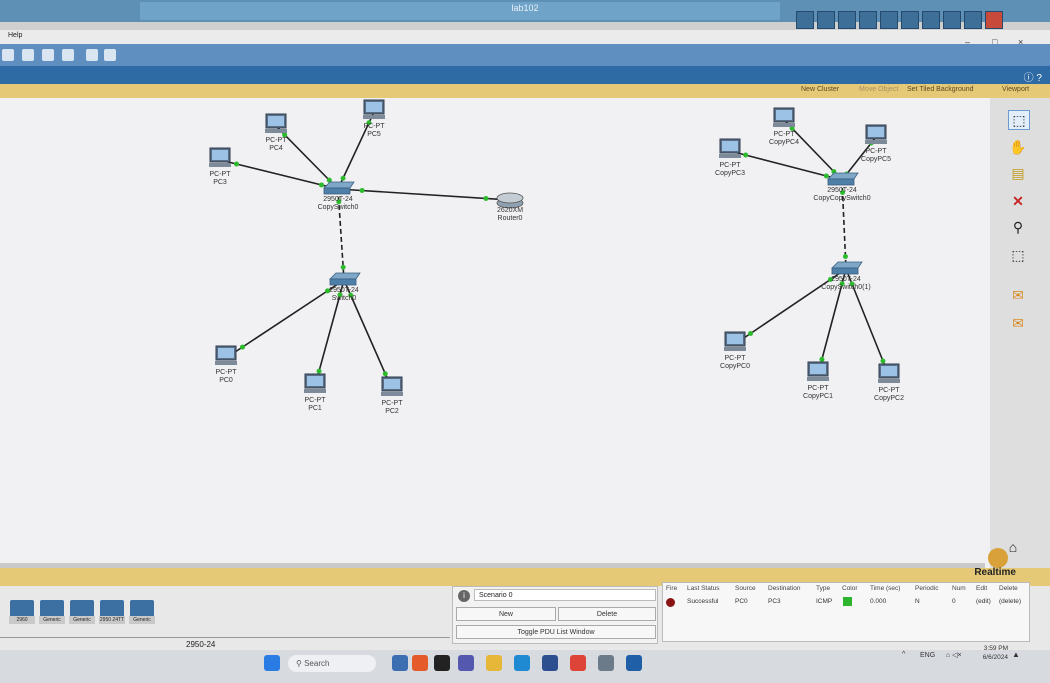 The width and height of the screenshot is (1050, 683). Describe the element at coordinates (1008, 588) in the screenshot. I see `col-delete: Delete` at that location.